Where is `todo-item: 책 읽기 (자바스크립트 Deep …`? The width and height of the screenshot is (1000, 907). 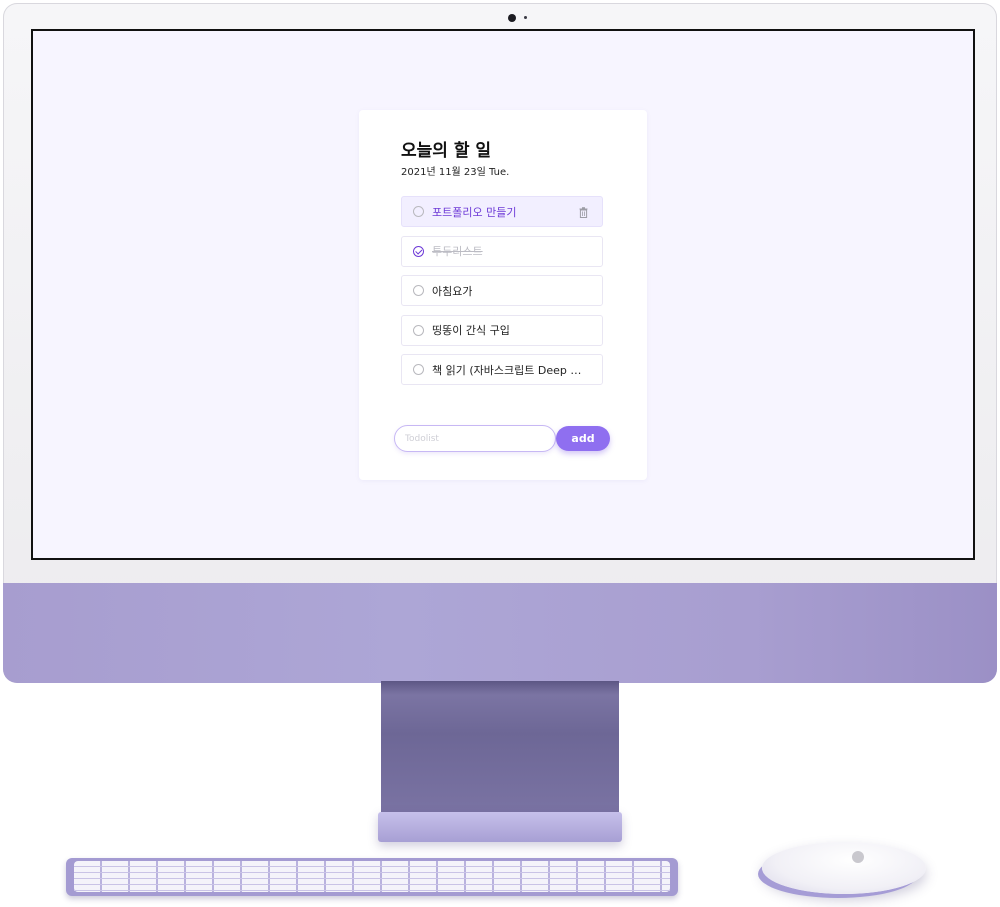 todo-item: 책 읽기 (자바스크립트 Deep … is located at coordinates (502, 369).